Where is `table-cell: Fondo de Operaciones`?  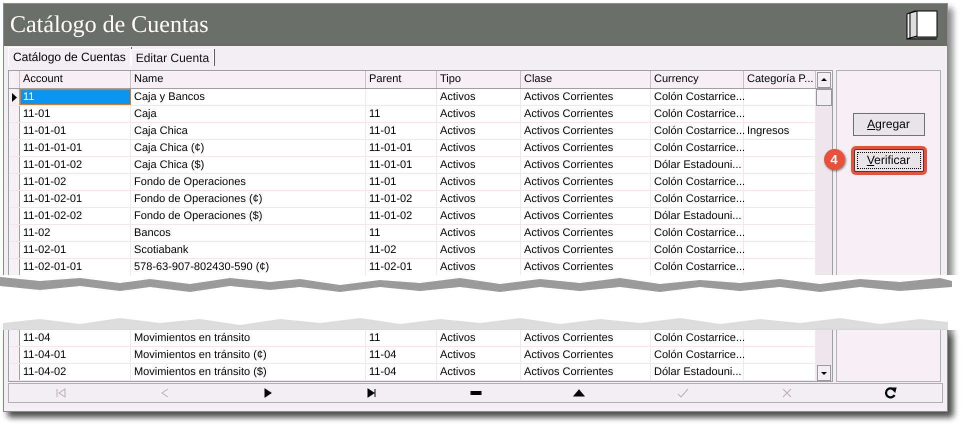
table-cell: Fondo de Operaciones is located at coordinates (248, 182).